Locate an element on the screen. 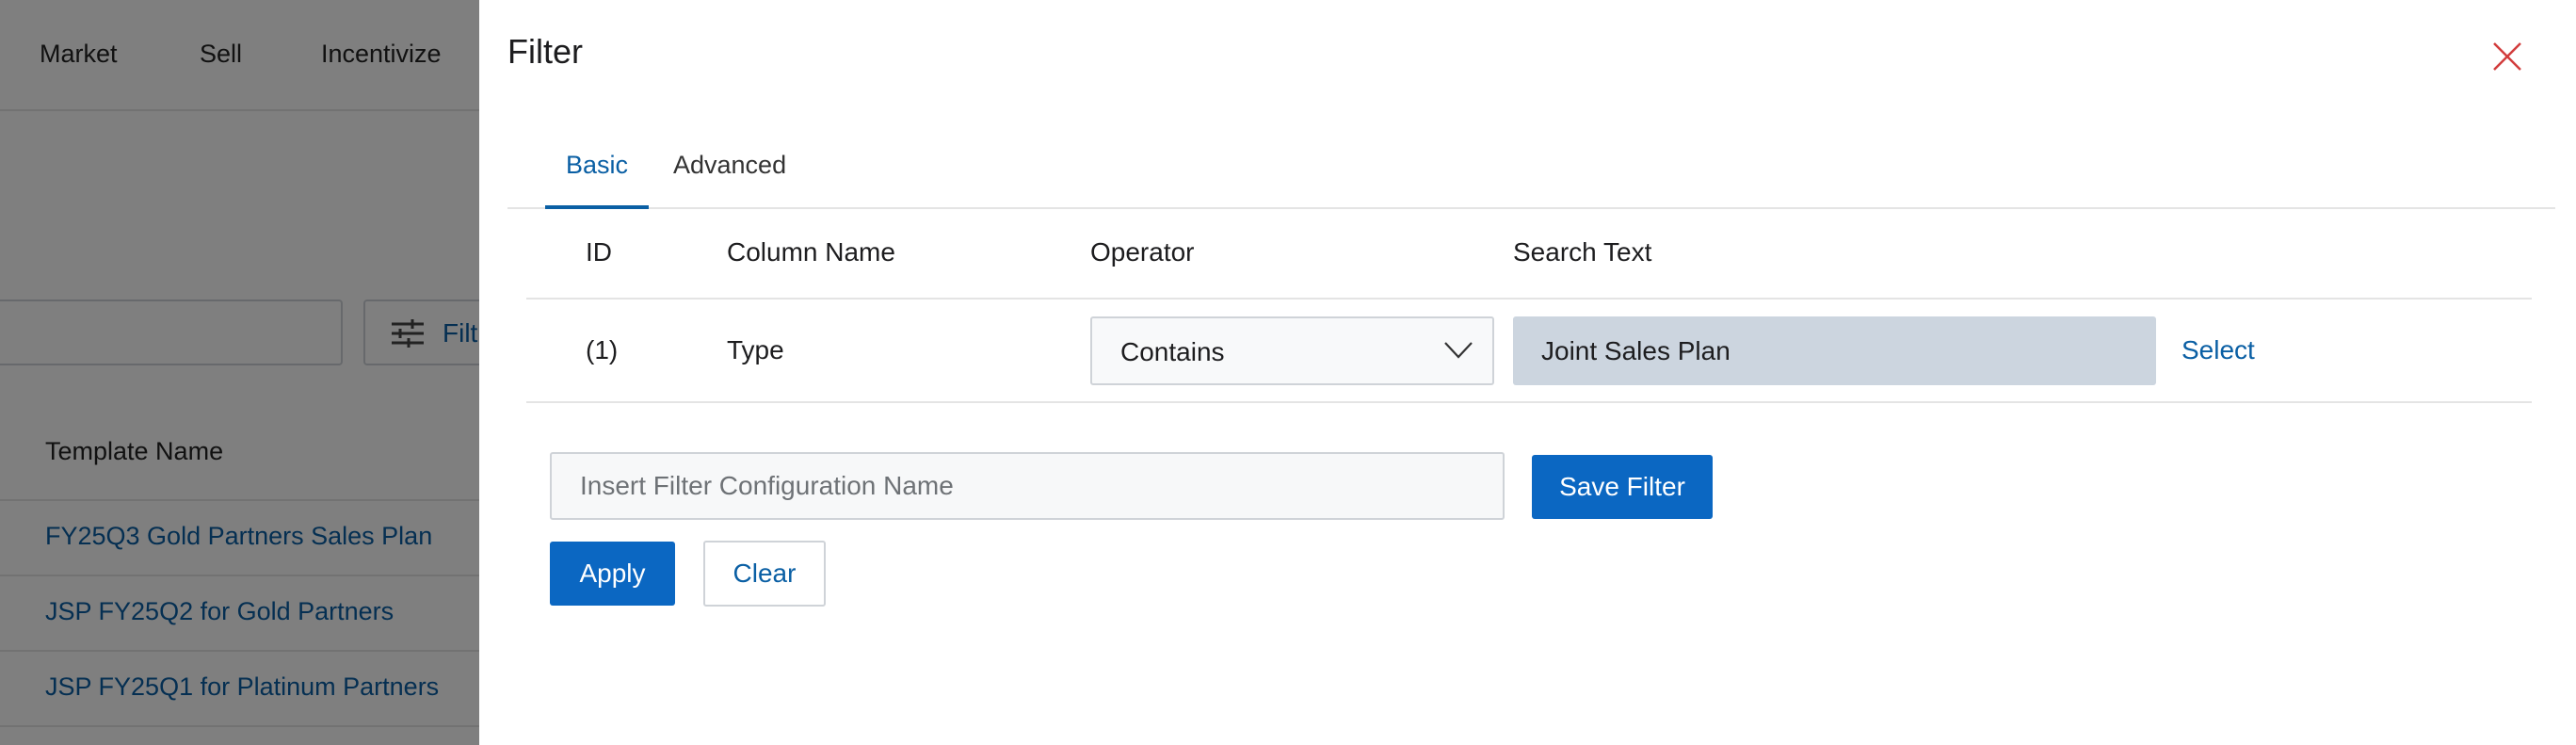 This screenshot has width=2576, height=745. select-link: Select is located at coordinates (2218, 350).